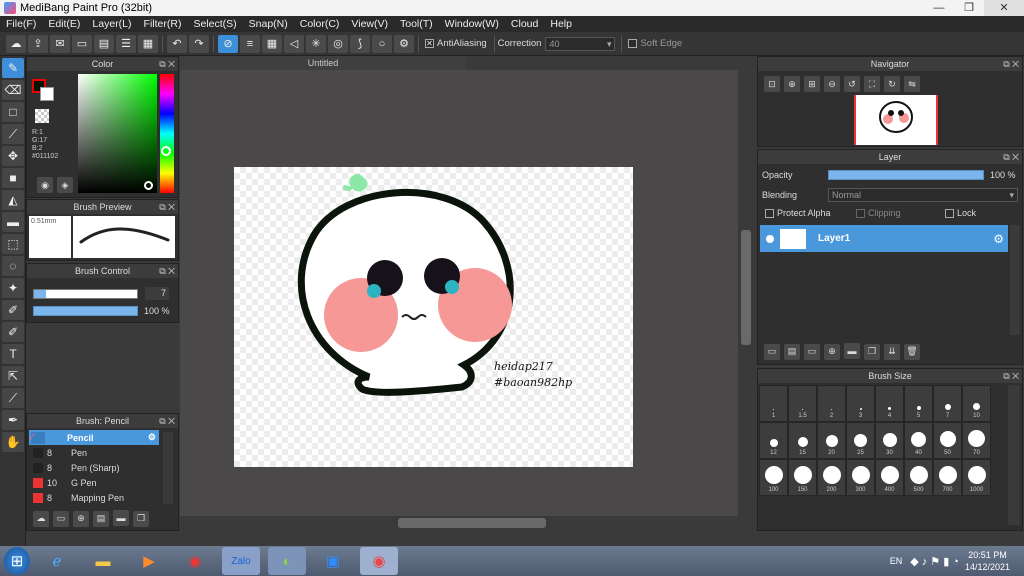 Image resolution: width=1024 pixels, height=576 pixels. I want to click on background-color-swatch, so click(47, 94).